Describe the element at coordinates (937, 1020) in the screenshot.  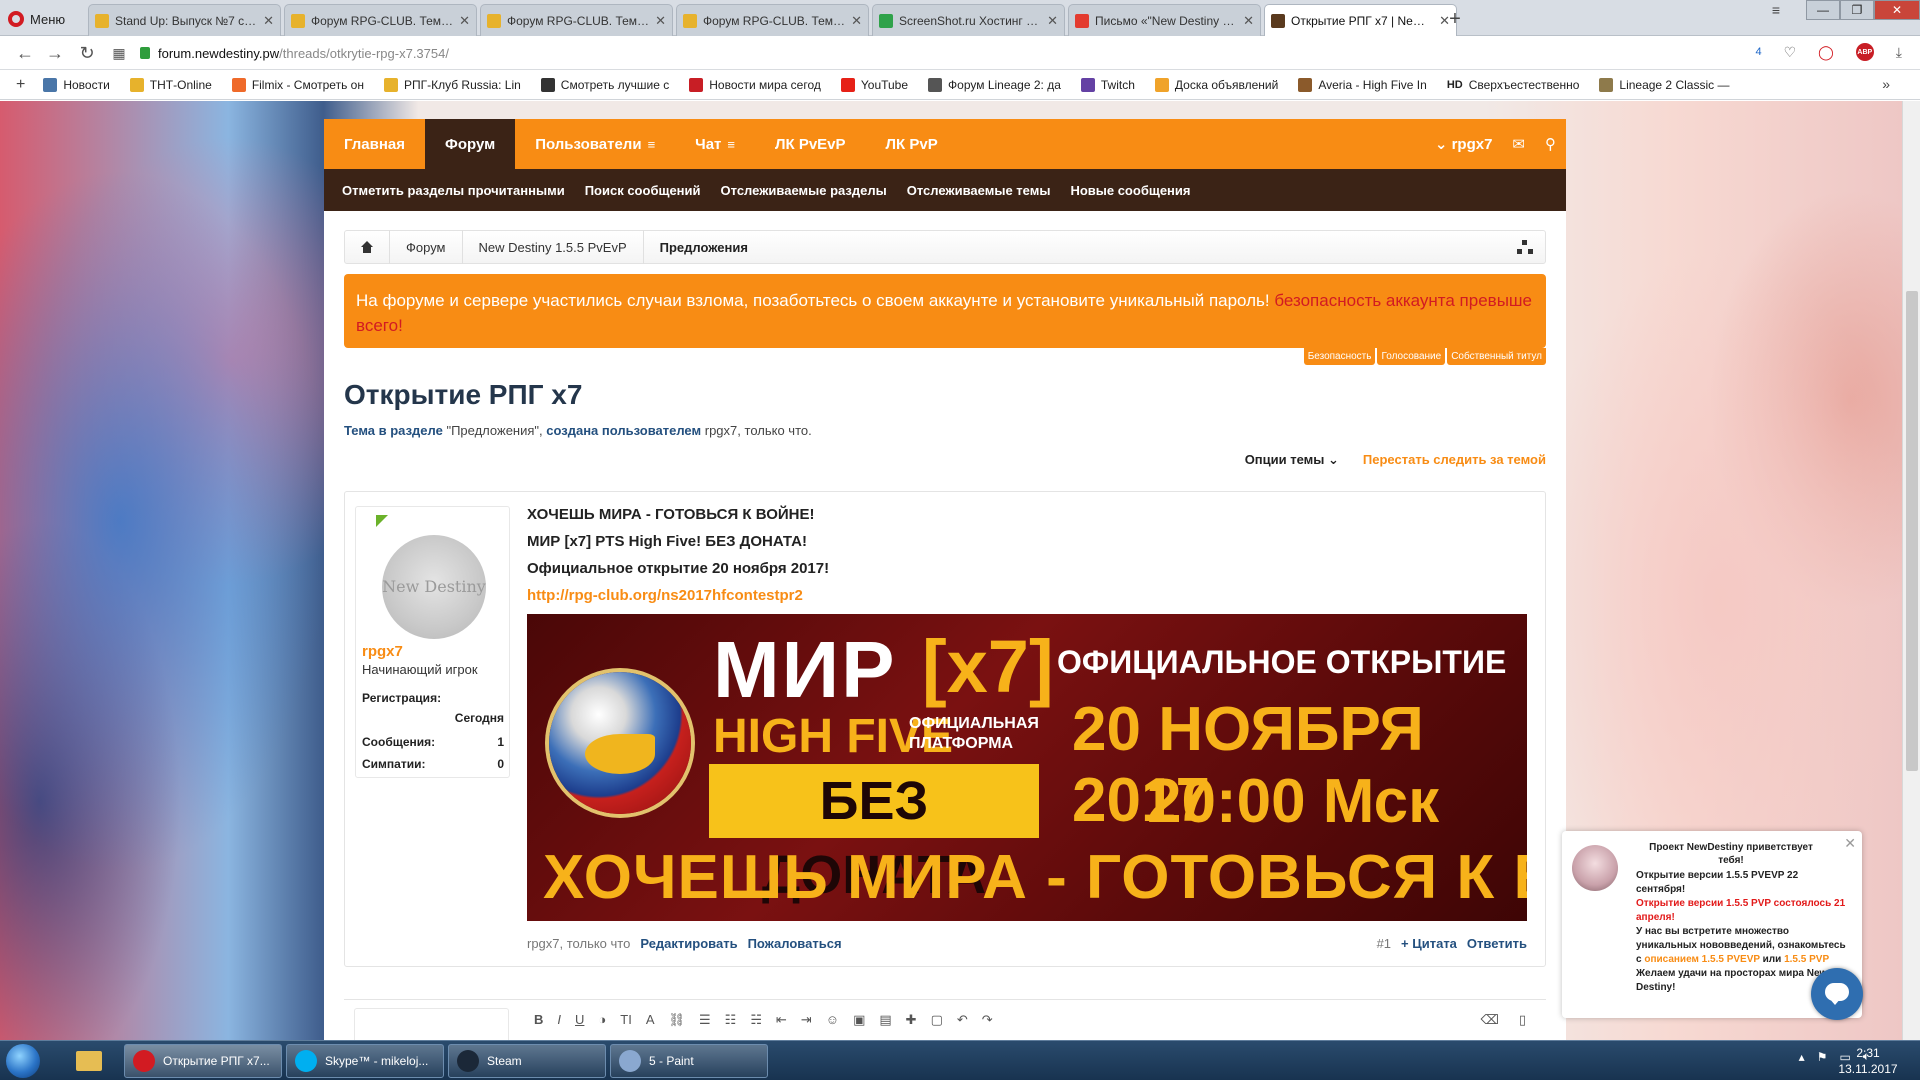
I see `save-draft-icon: ▢` at that location.